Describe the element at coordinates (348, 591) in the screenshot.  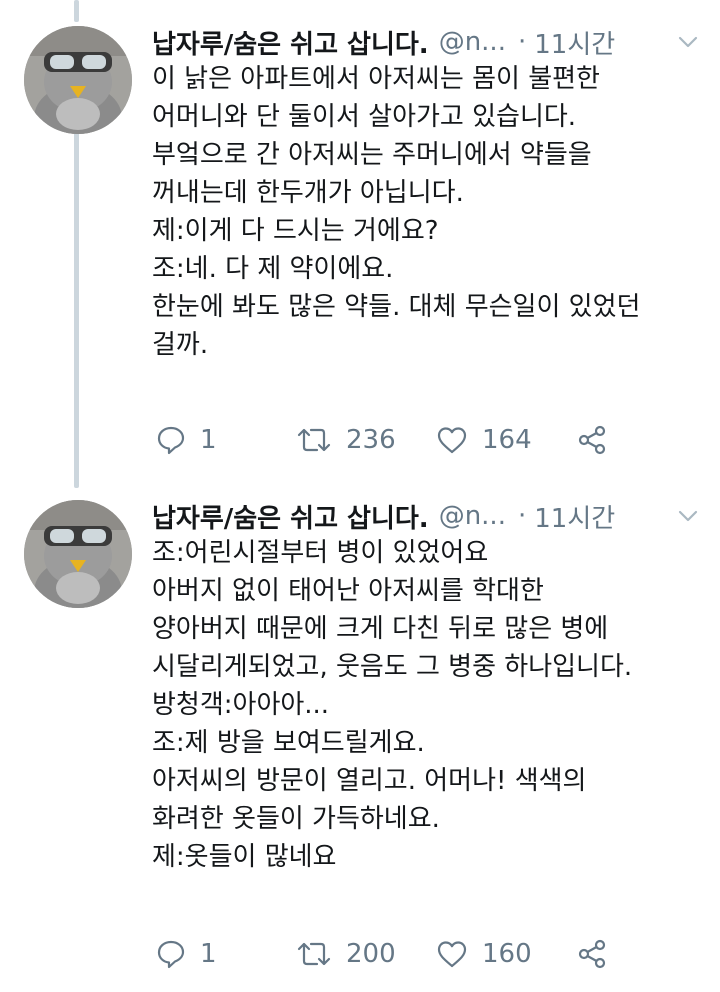
I see `tweet-text-line: 아버지 없이 태어난 아저씨를 학대한` at that location.